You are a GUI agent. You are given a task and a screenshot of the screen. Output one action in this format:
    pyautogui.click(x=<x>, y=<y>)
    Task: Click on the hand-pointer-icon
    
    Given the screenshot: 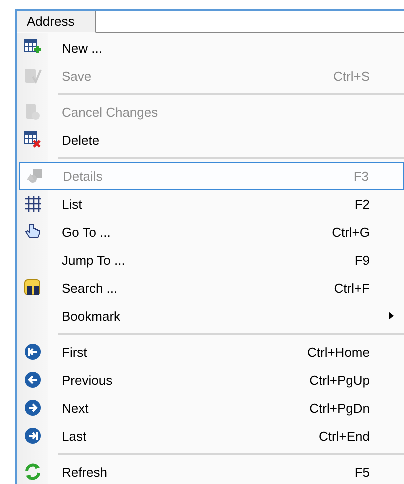 What is the action you would take?
    pyautogui.click(x=33, y=232)
    